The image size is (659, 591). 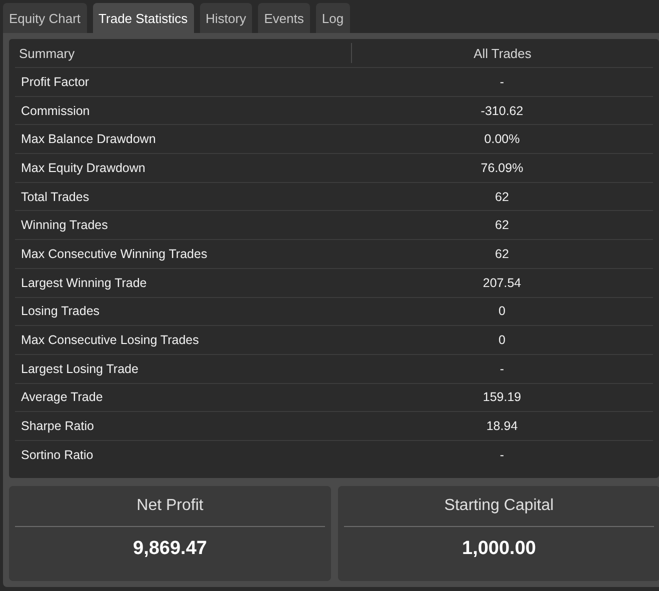 I want to click on row-label: Sharpe Ratio, so click(x=57, y=426).